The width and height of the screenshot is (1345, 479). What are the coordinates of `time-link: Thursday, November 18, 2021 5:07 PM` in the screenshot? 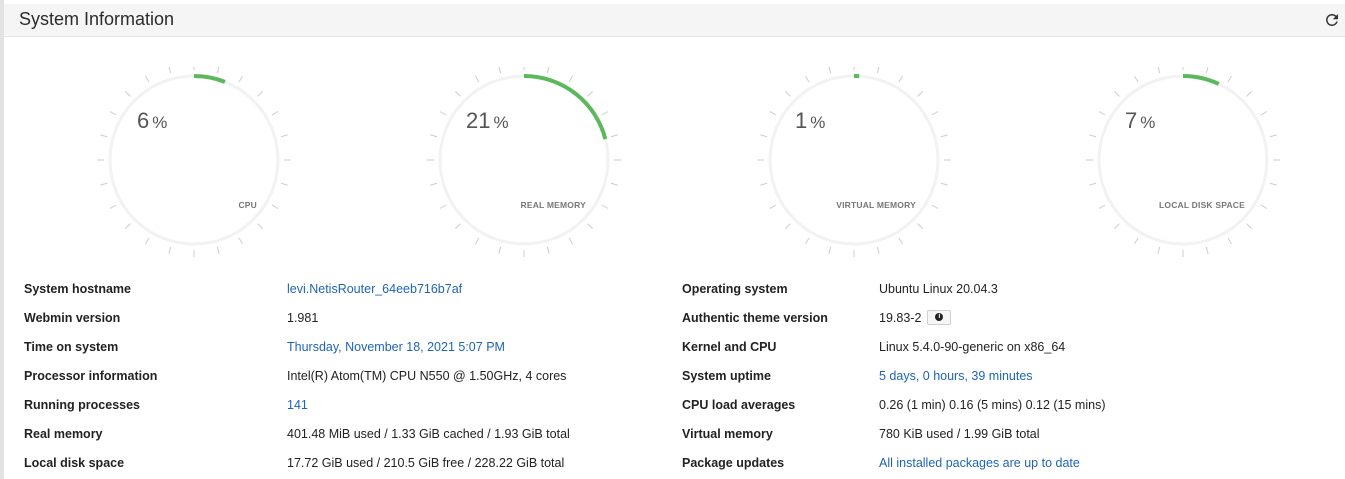 It's located at (396, 347).